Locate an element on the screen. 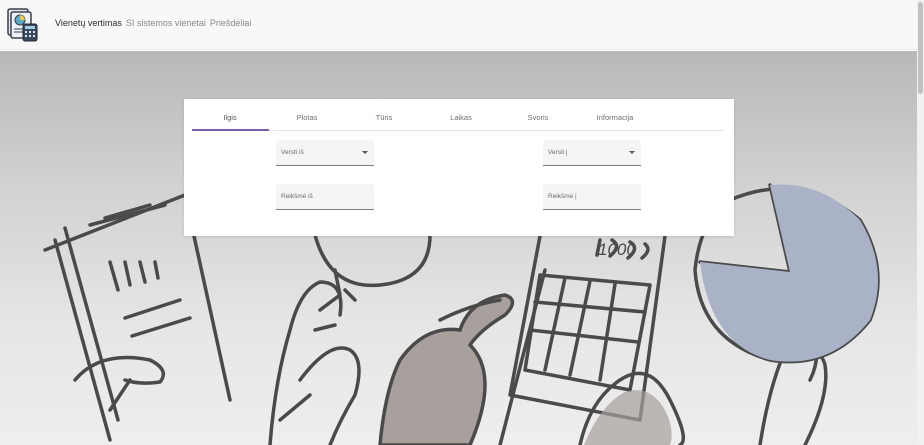  nav-link-si-units: SI sistemos vienetai is located at coordinates (166, 23).